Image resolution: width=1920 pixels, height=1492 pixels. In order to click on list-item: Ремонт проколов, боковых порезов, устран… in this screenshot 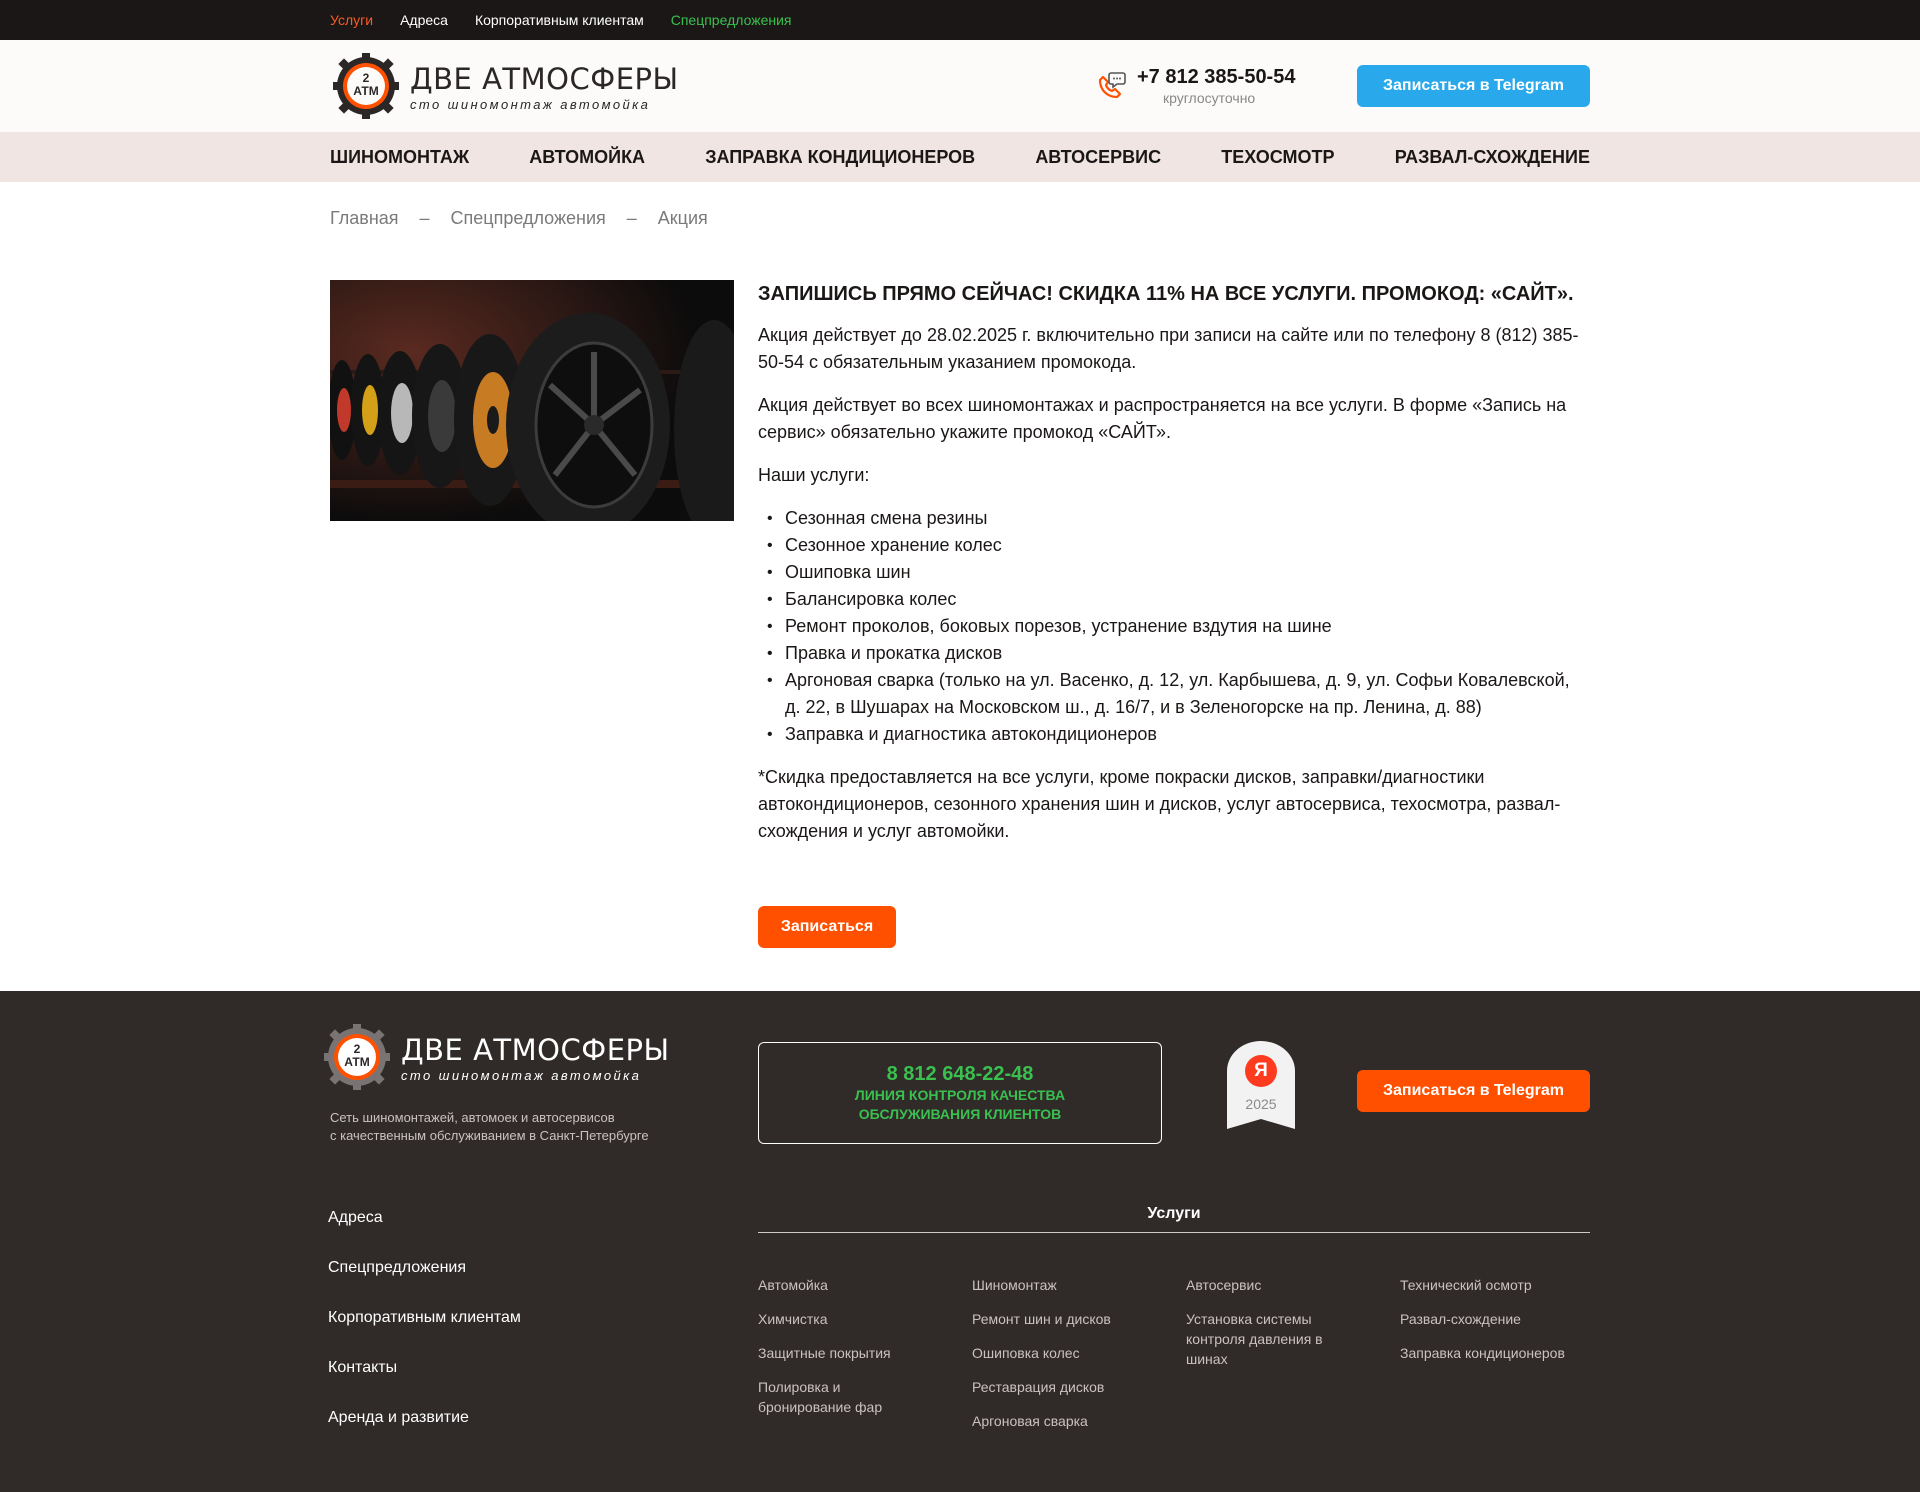, I will do `click(1174, 626)`.